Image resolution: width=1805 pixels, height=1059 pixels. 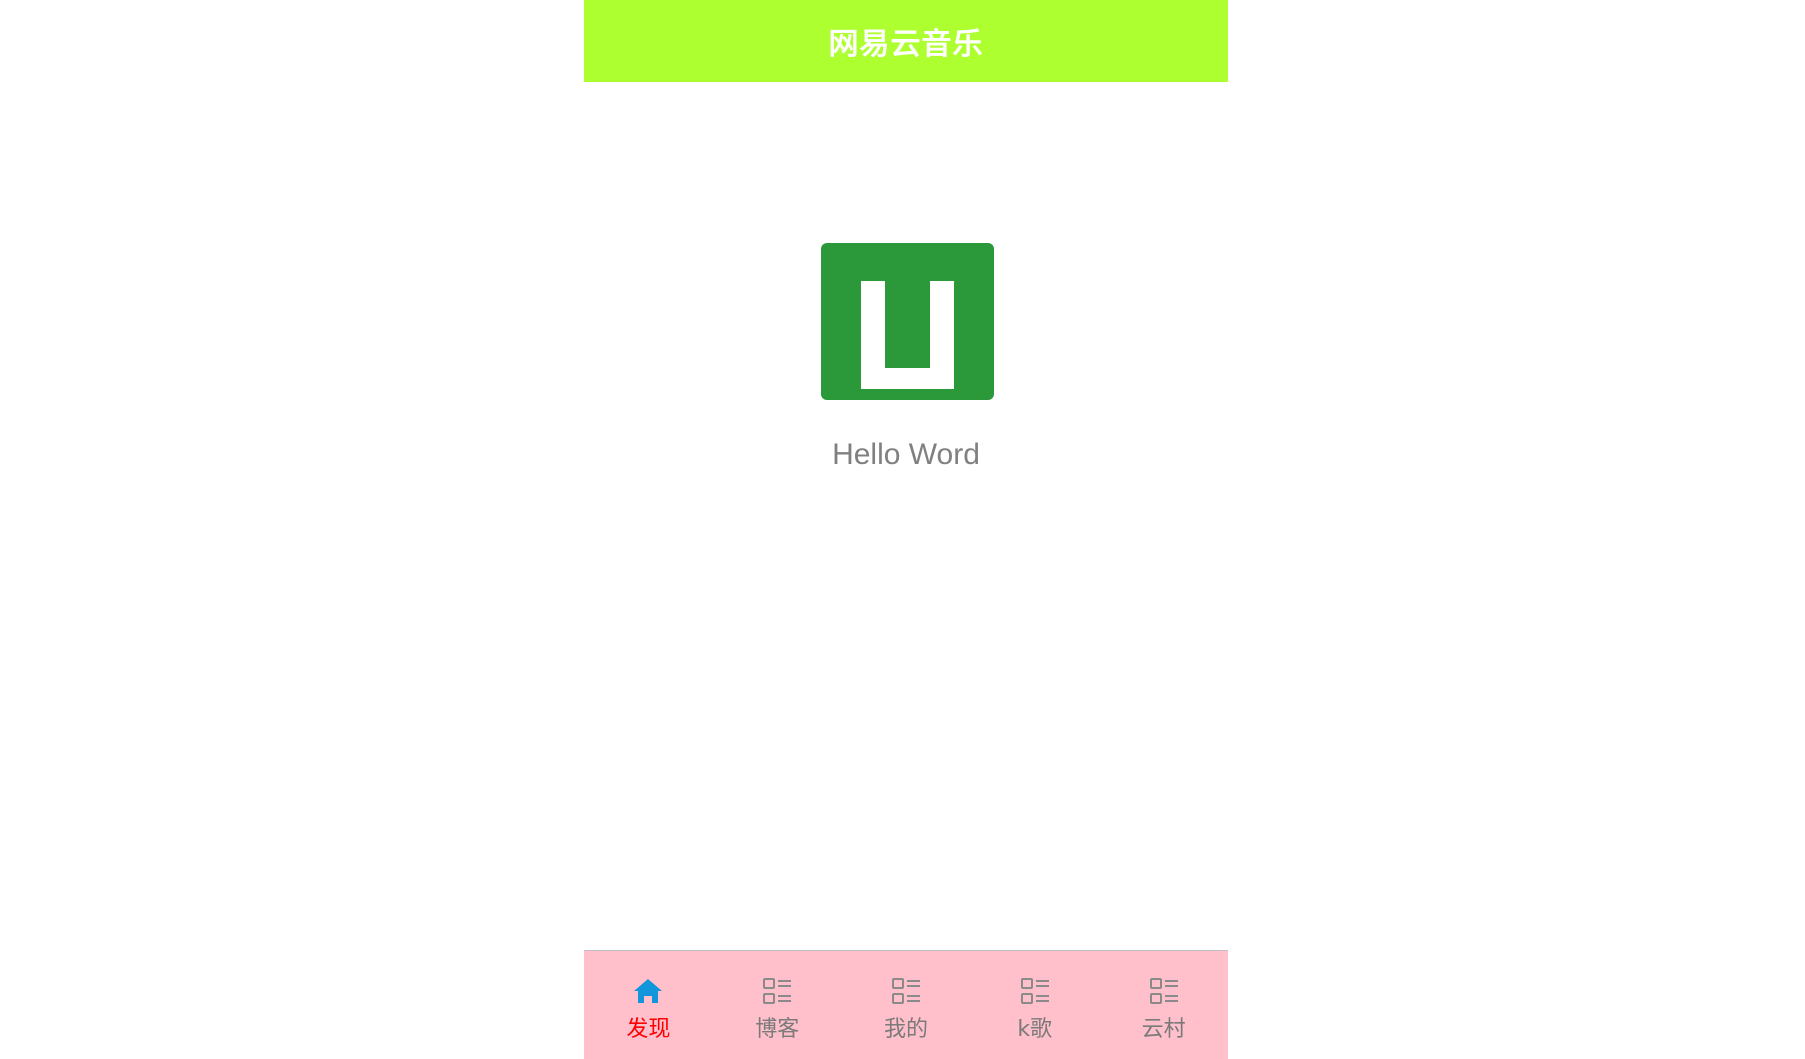 What do you see at coordinates (905, 1029) in the screenshot?
I see `tab-label: 我的` at bounding box center [905, 1029].